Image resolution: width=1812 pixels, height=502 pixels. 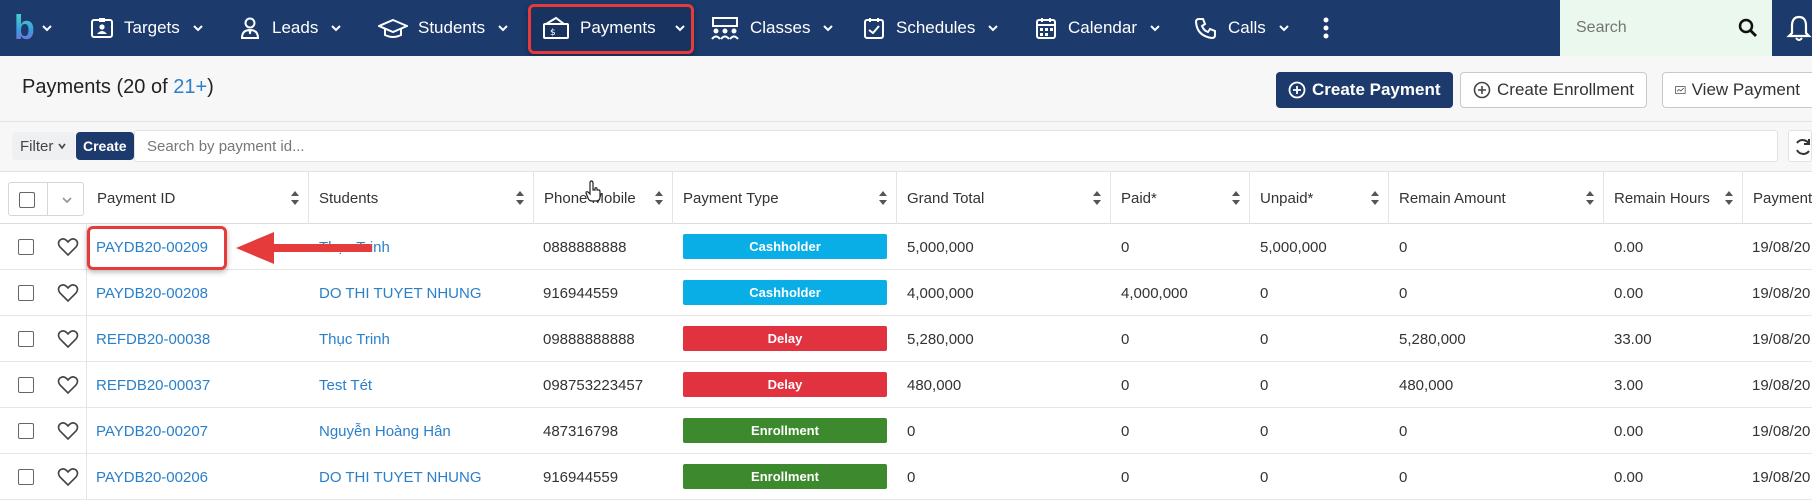 What do you see at coordinates (934, 385) in the screenshot?
I see `grand-total-cell: 480,000` at bounding box center [934, 385].